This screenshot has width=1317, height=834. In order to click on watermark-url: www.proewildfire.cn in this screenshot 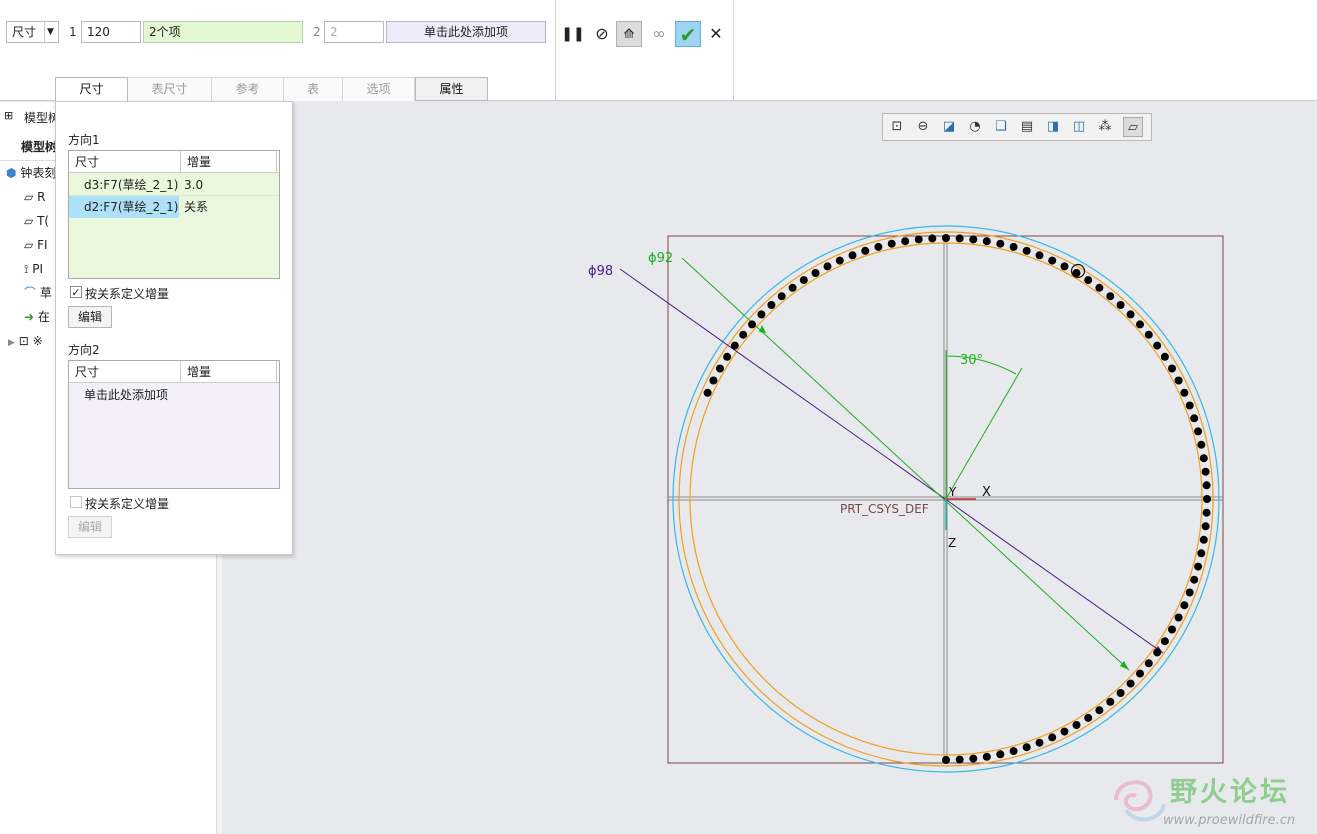, I will do `click(1229, 820)`.